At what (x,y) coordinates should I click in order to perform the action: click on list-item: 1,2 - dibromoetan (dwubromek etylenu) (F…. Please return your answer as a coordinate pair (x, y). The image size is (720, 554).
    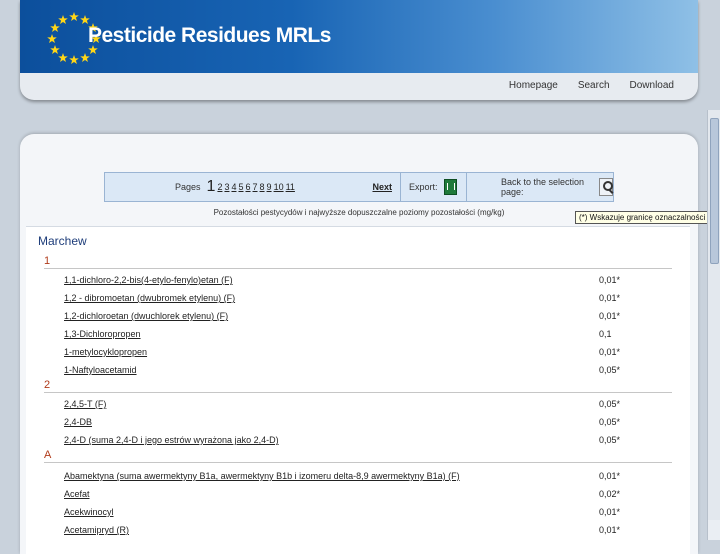
    Looking at the image, I should click on (369, 298).